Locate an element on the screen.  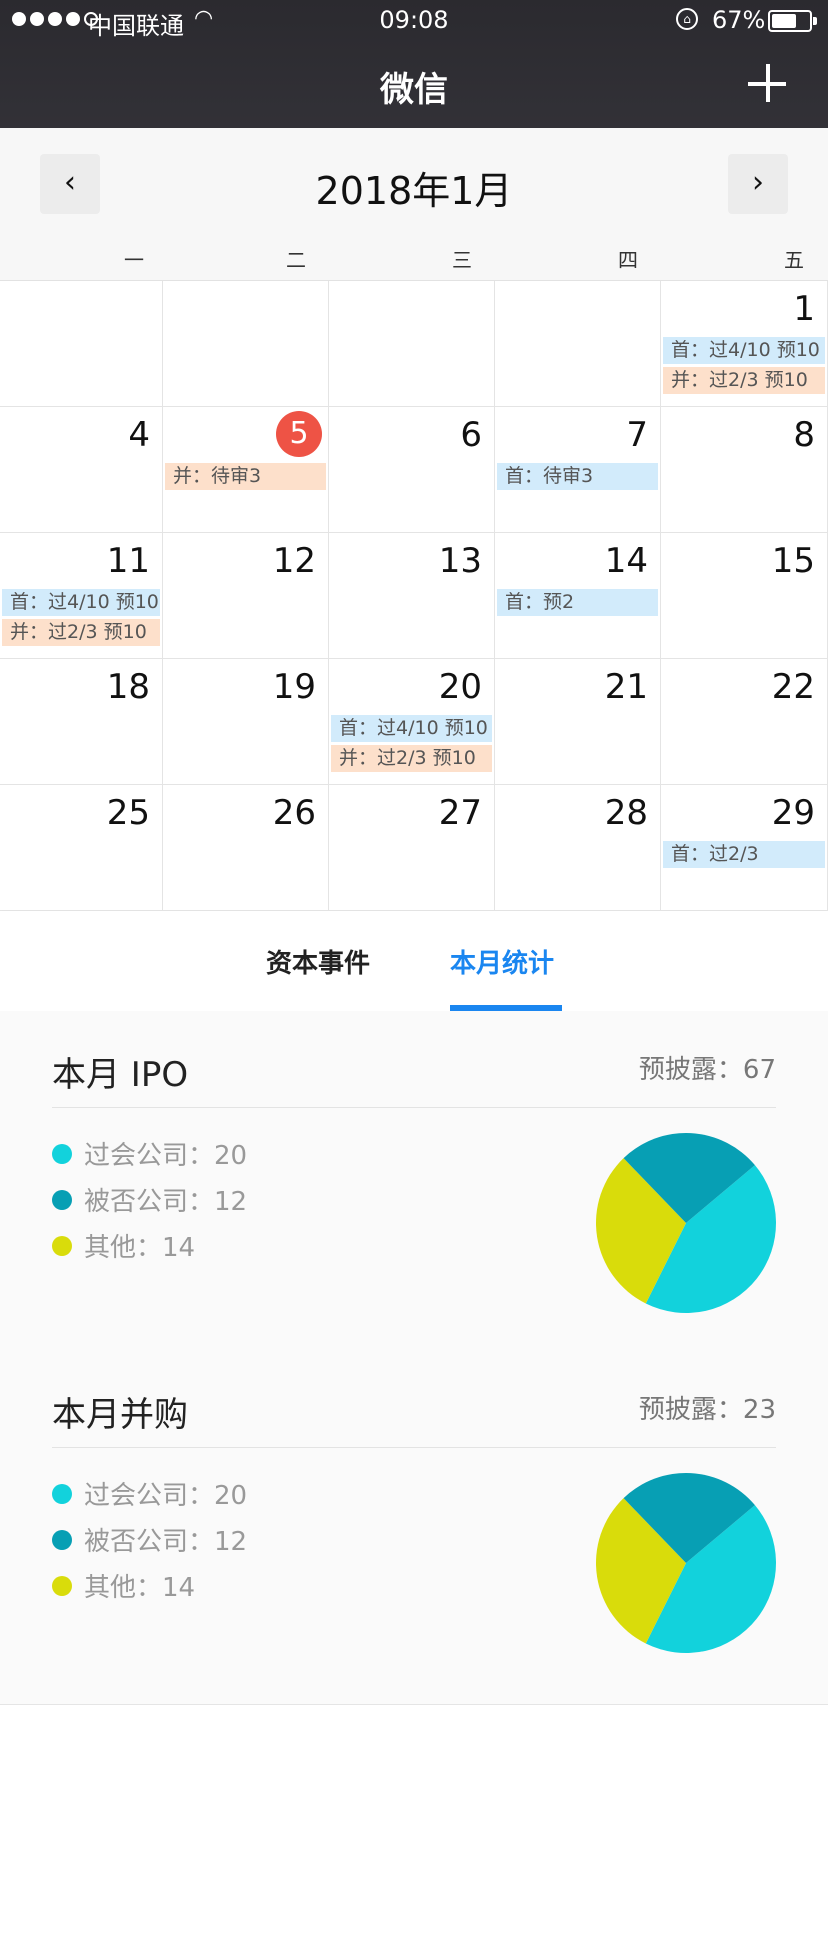
calendar-day-28: 28 is located at coordinates (578, 848).